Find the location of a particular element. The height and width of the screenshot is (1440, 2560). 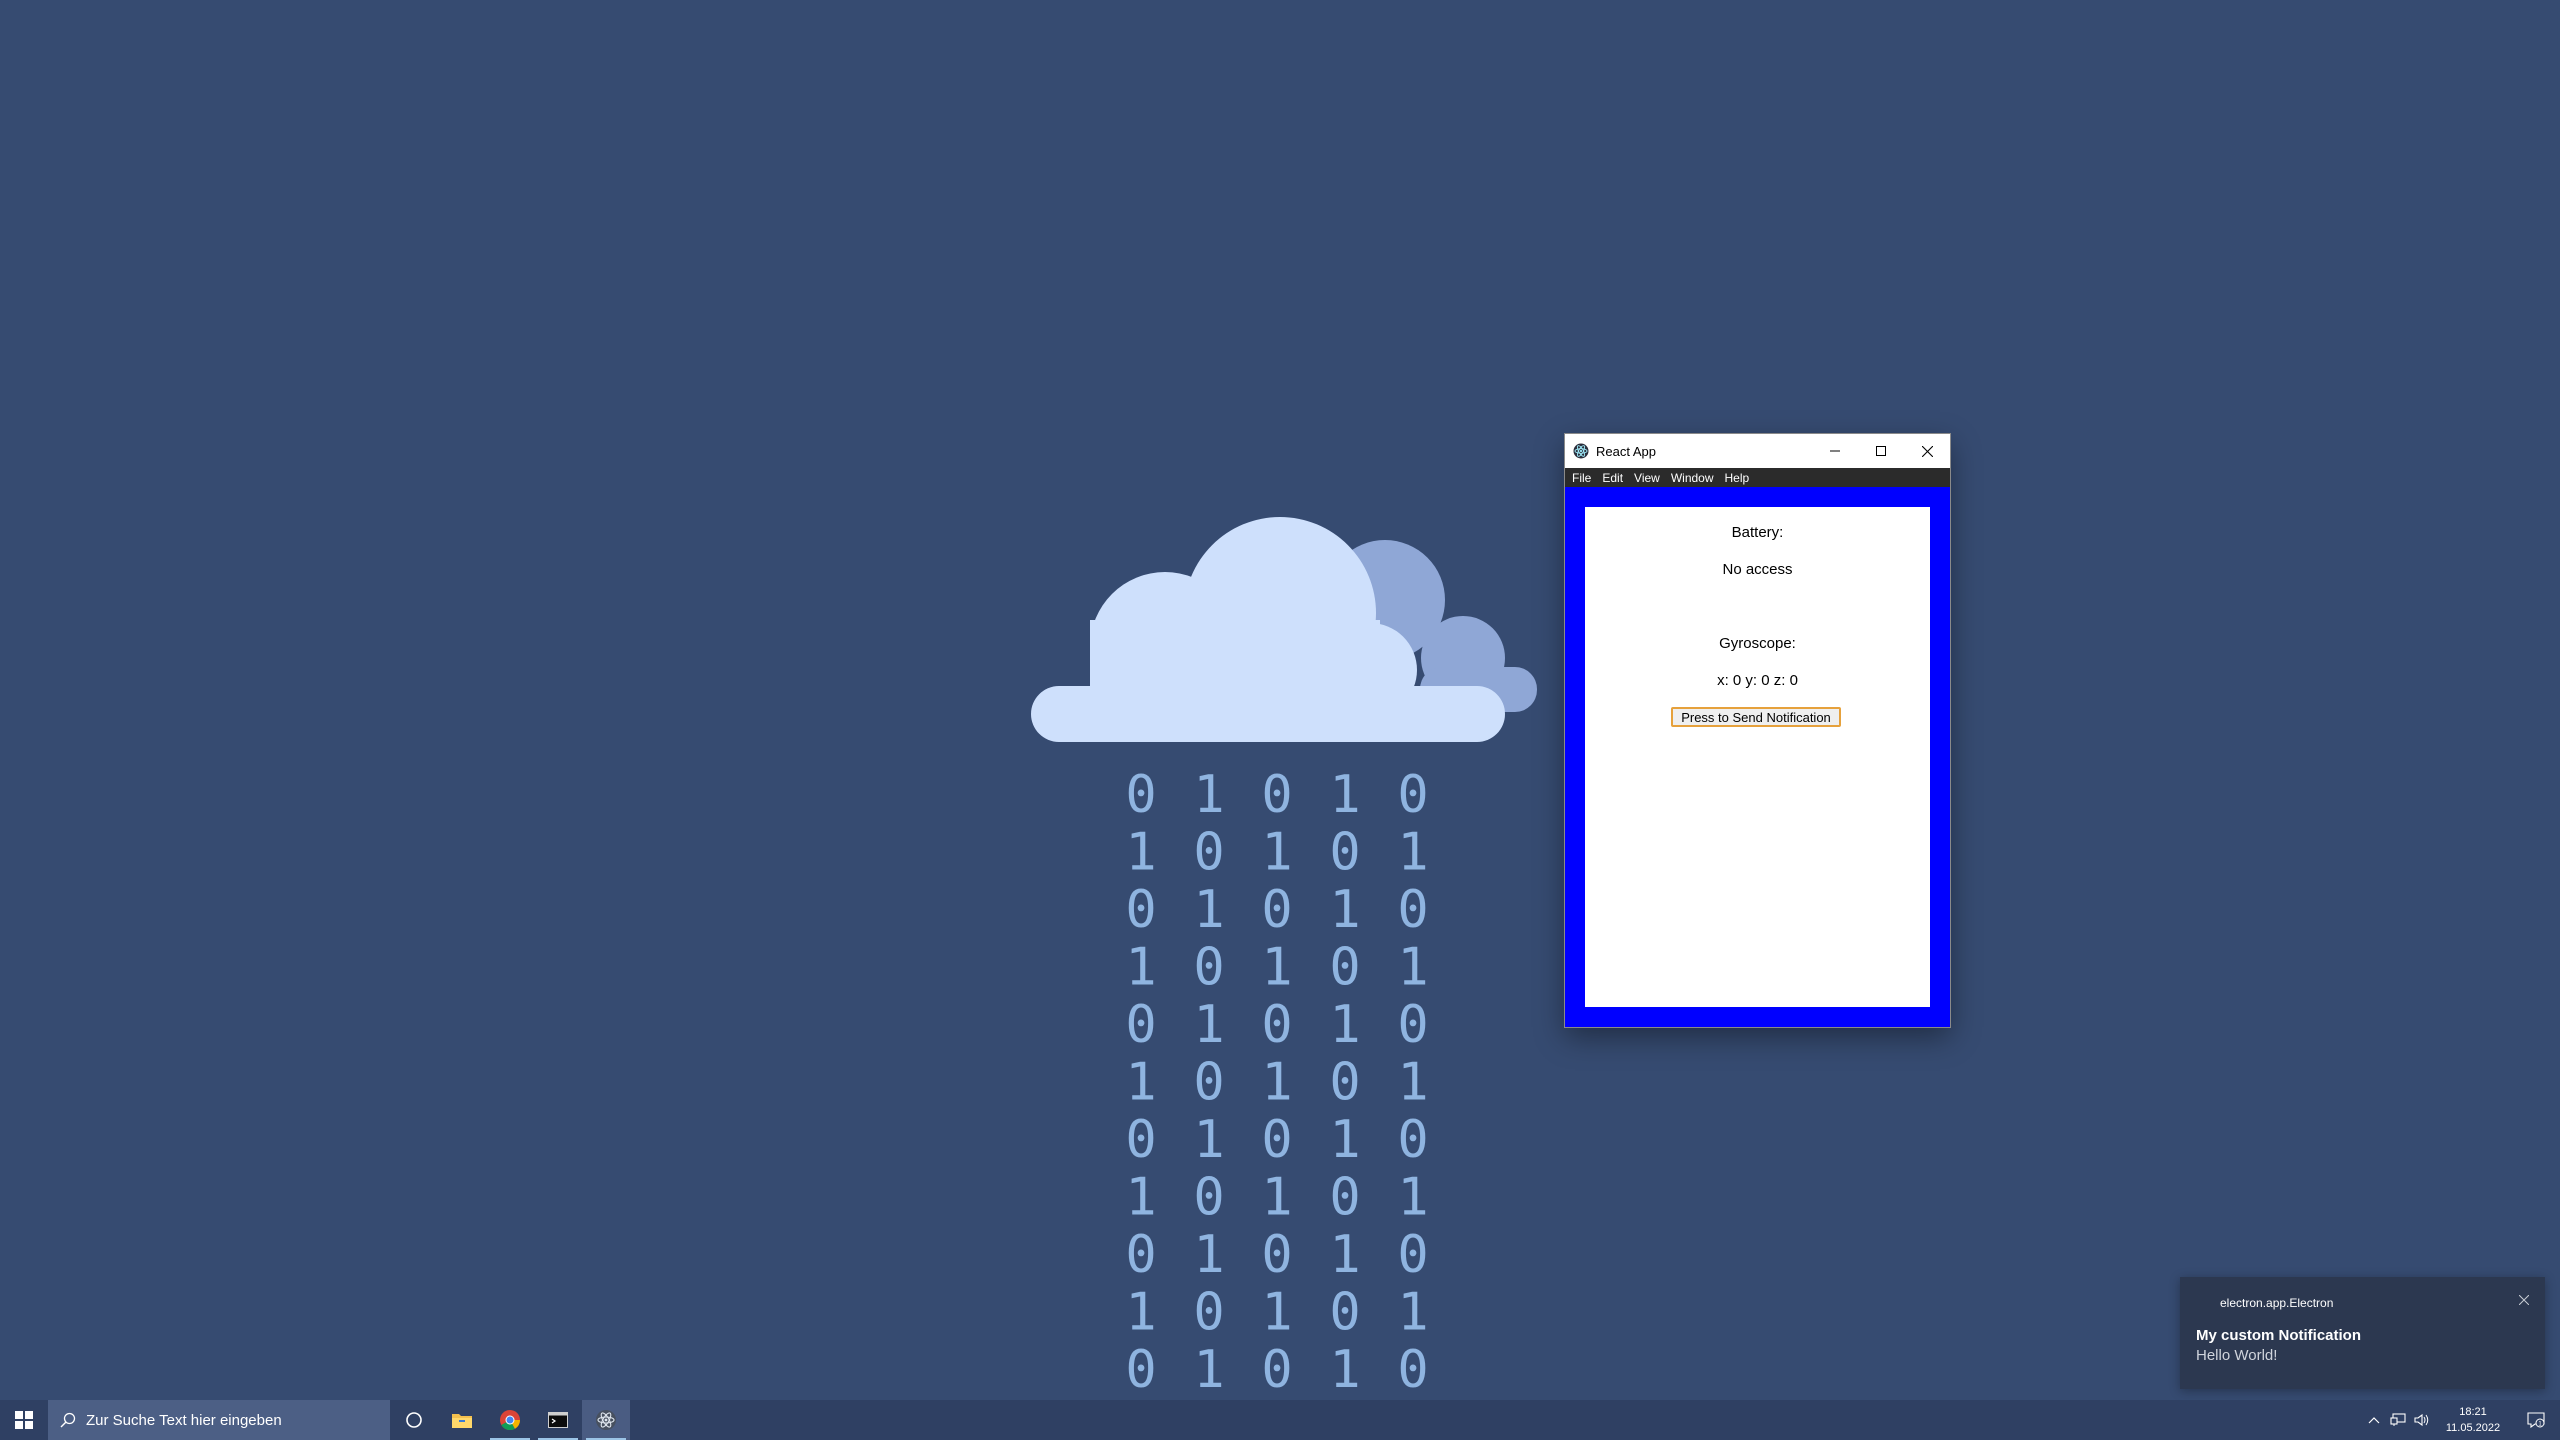

chevron-up-icon is located at coordinates (2374, 1420).